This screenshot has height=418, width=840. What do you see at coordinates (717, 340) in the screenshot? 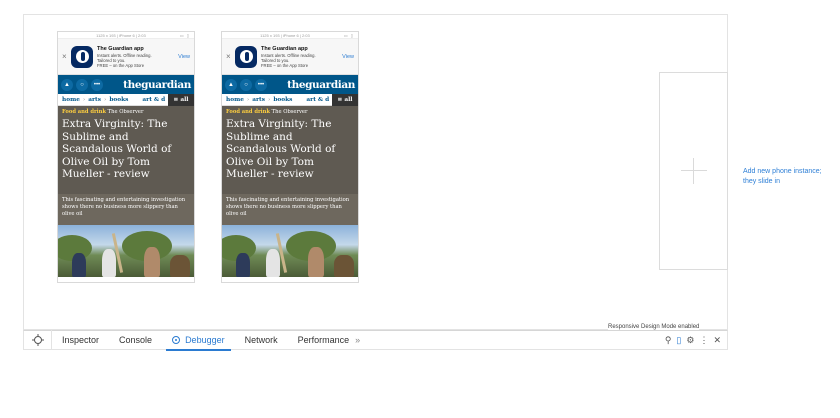
I see `close-icon: ✕` at bounding box center [717, 340].